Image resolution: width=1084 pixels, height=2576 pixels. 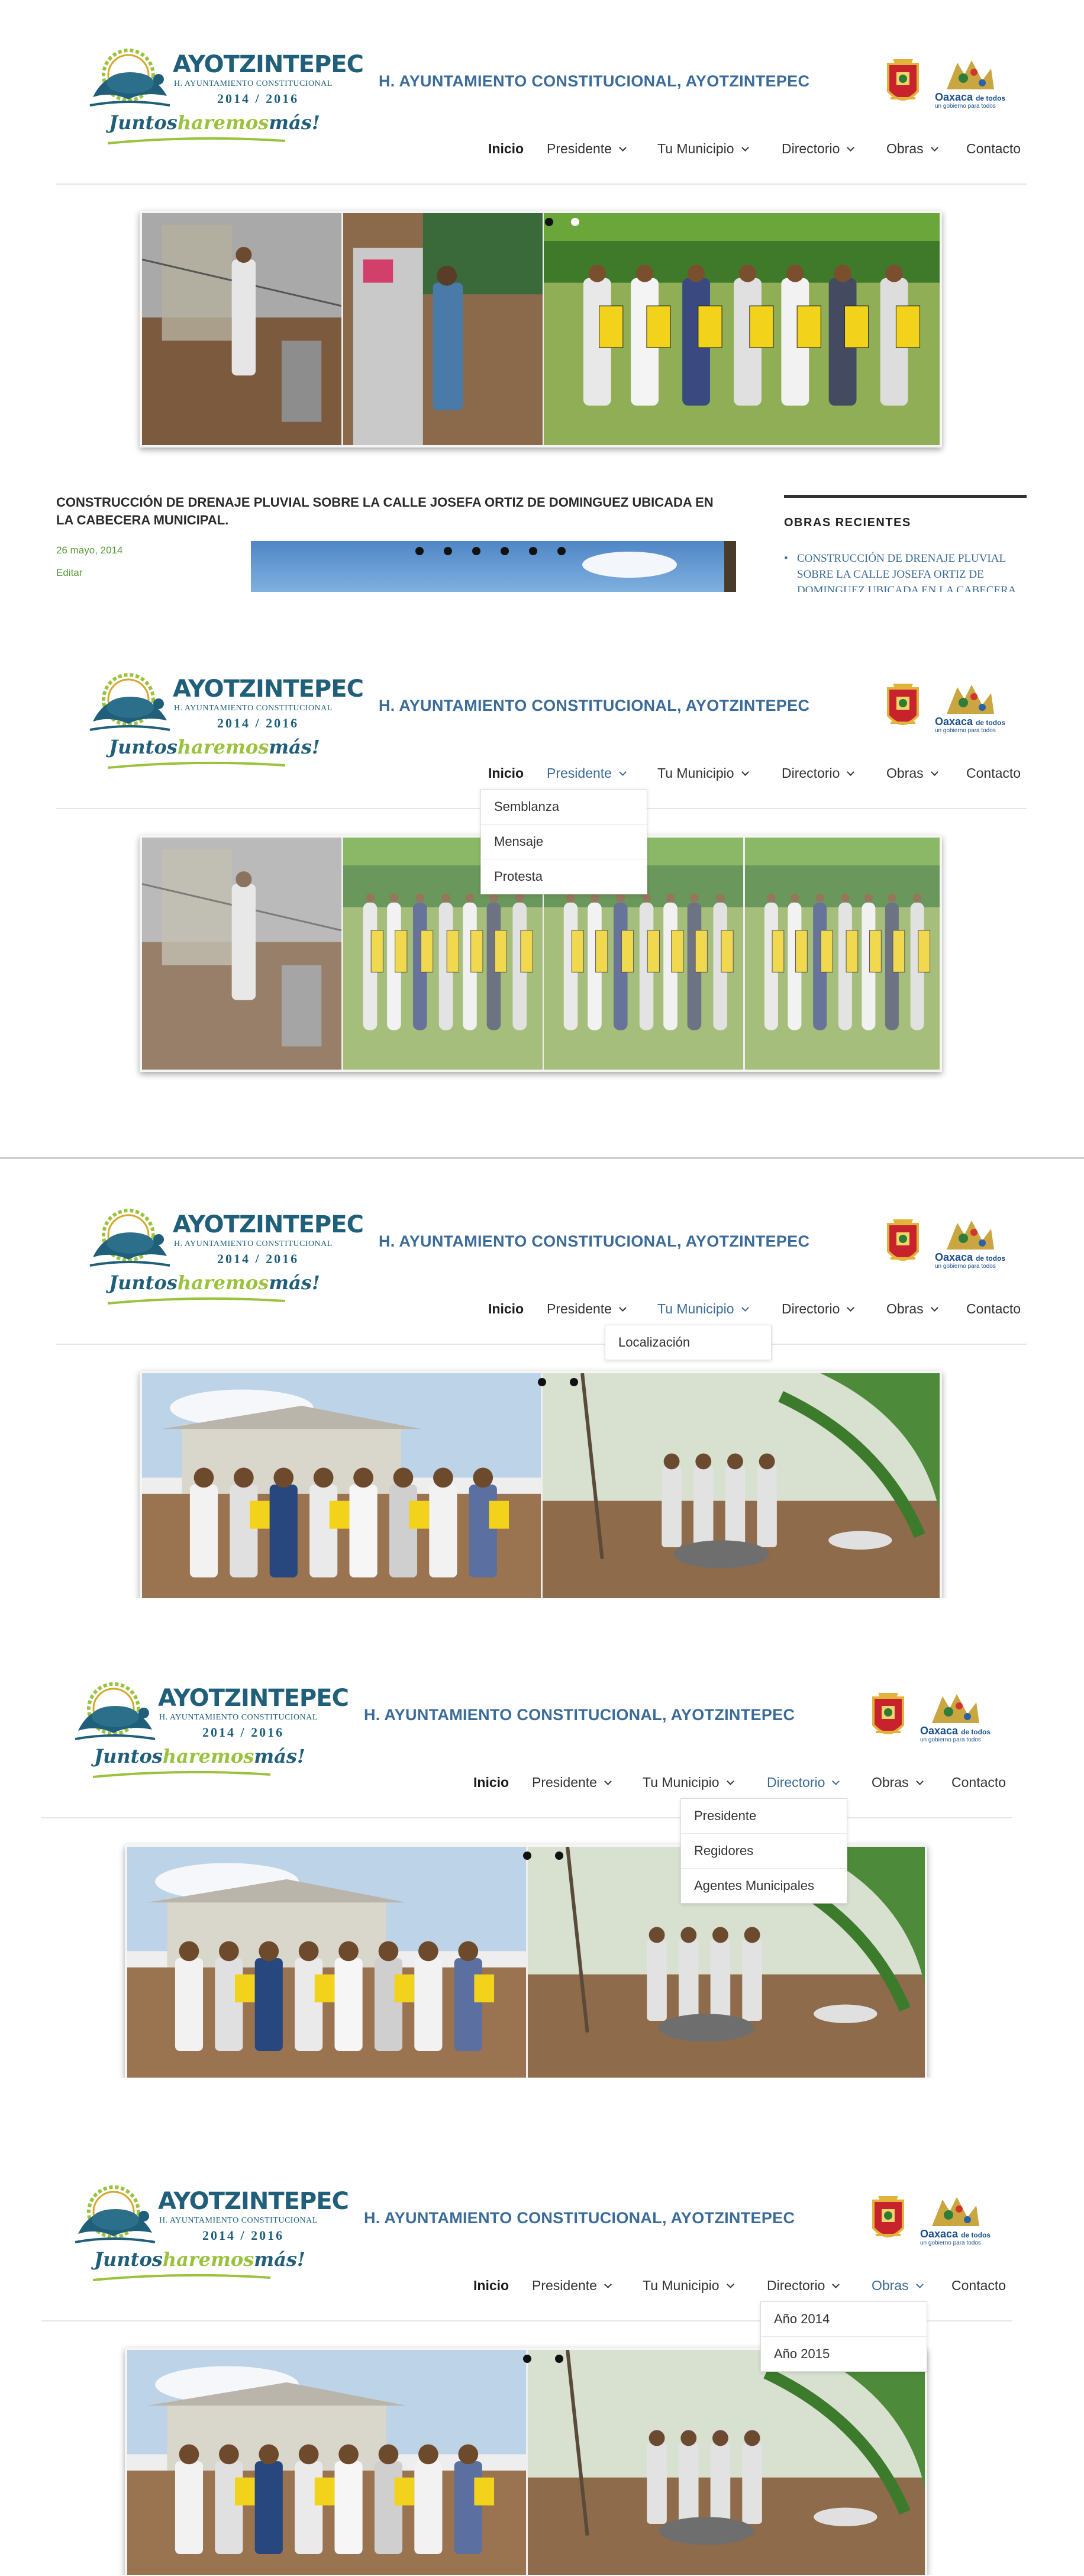 What do you see at coordinates (688, 1342) in the screenshot?
I see `menu-item: Localización` at bounding box center [688, 1342].